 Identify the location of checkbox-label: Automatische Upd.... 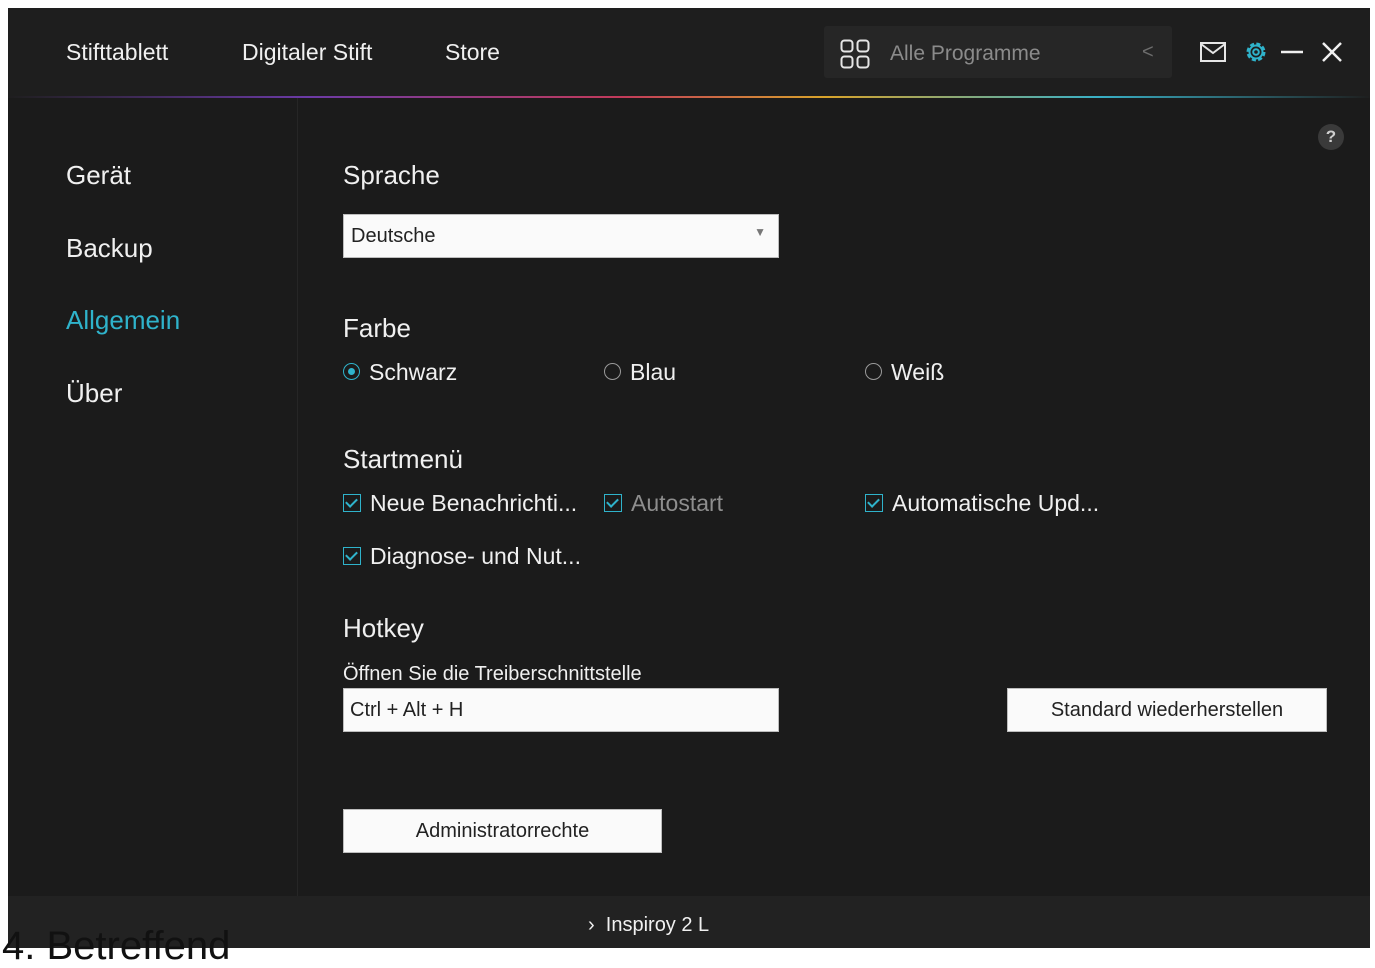
(996, 503).